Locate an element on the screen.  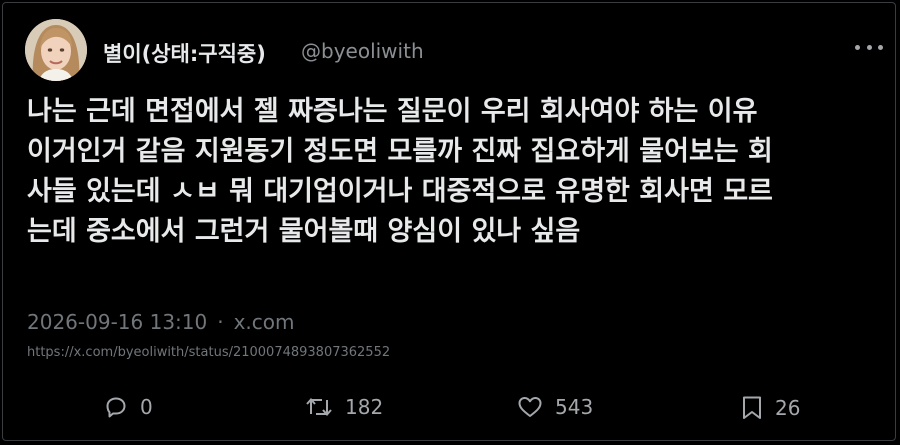
tweet-text-line: 나는 근데 면접에서 젤 짜증나는 질문이 우리 회사여야 하는 이유 is located at coordinates (392, 111).